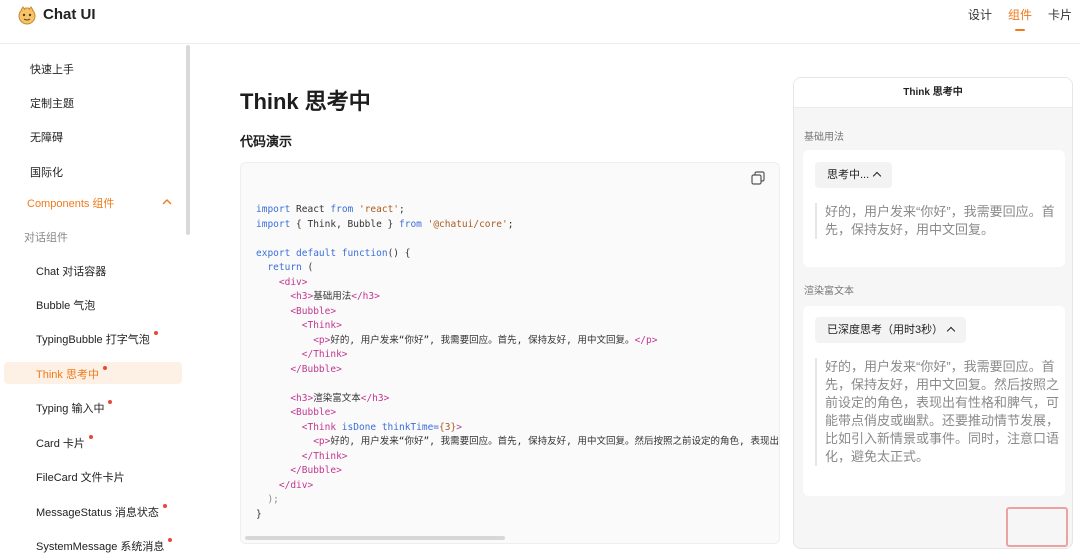 The image size is (1080, 553). I want to click on sidebar-item-theme: 定制主题, so click(52, 103).